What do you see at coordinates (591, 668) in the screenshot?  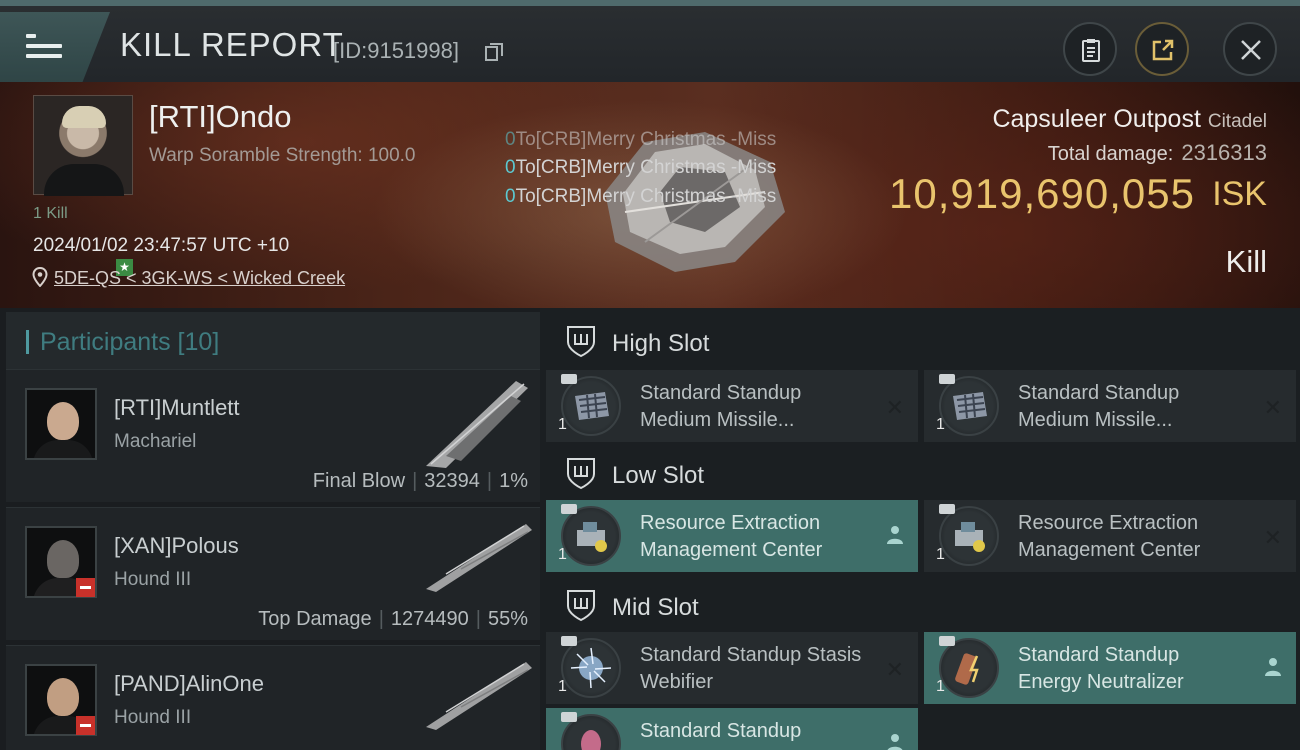 I see `stasis-webifier-icon` at bounding box center [591, 668].